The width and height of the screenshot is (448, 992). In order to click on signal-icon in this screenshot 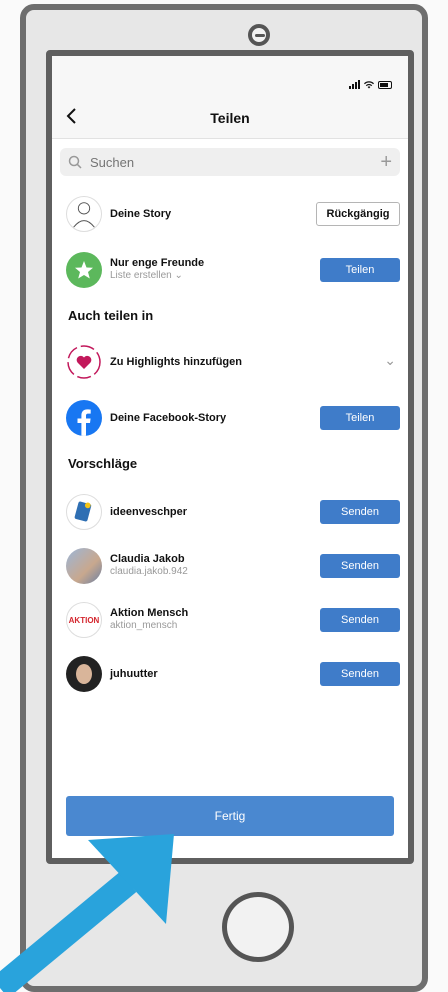, I will do `click(354, 84)`.